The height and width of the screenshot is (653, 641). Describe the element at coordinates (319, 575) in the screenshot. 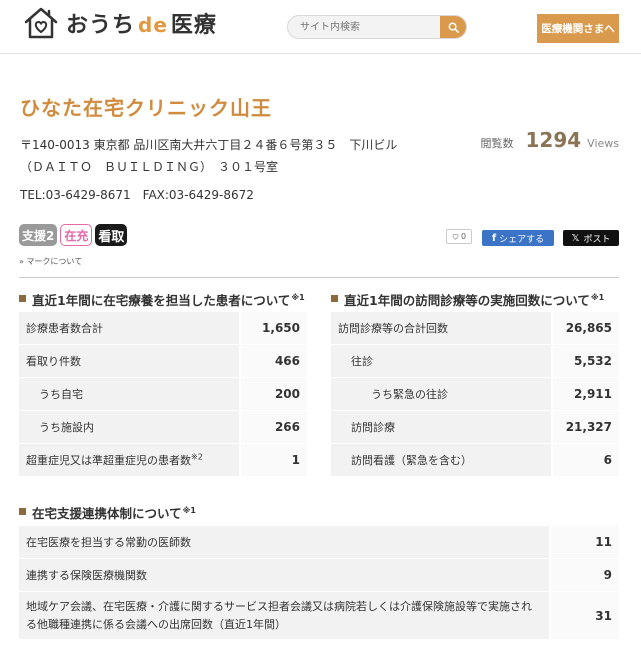

I see `table-row: 連携する保険医療機関数 9` at that location.